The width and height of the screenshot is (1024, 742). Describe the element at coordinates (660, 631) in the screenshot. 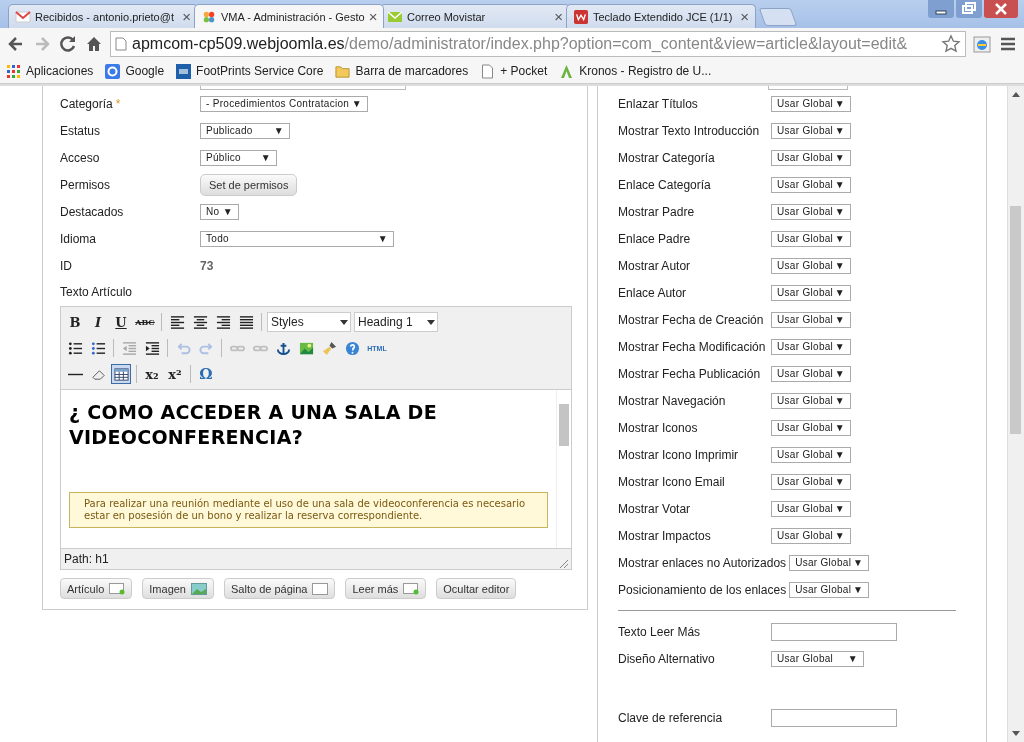

I see `option-label: Texto Leer Más` at that location.